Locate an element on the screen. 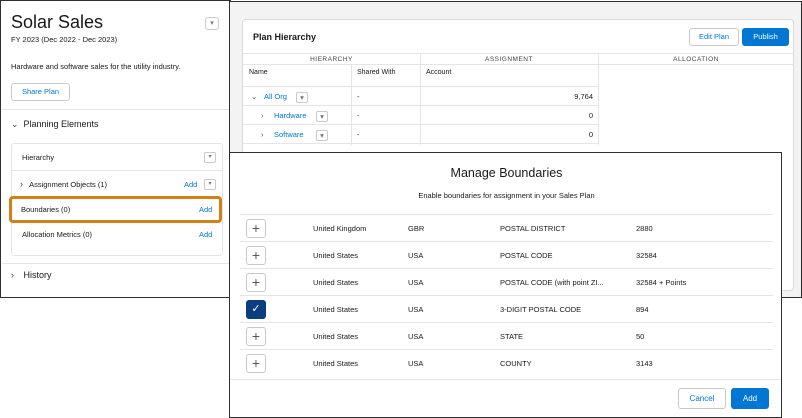  planning-elements-toggle: ⌄ Planning Elements is located at coordinates (55, 124).